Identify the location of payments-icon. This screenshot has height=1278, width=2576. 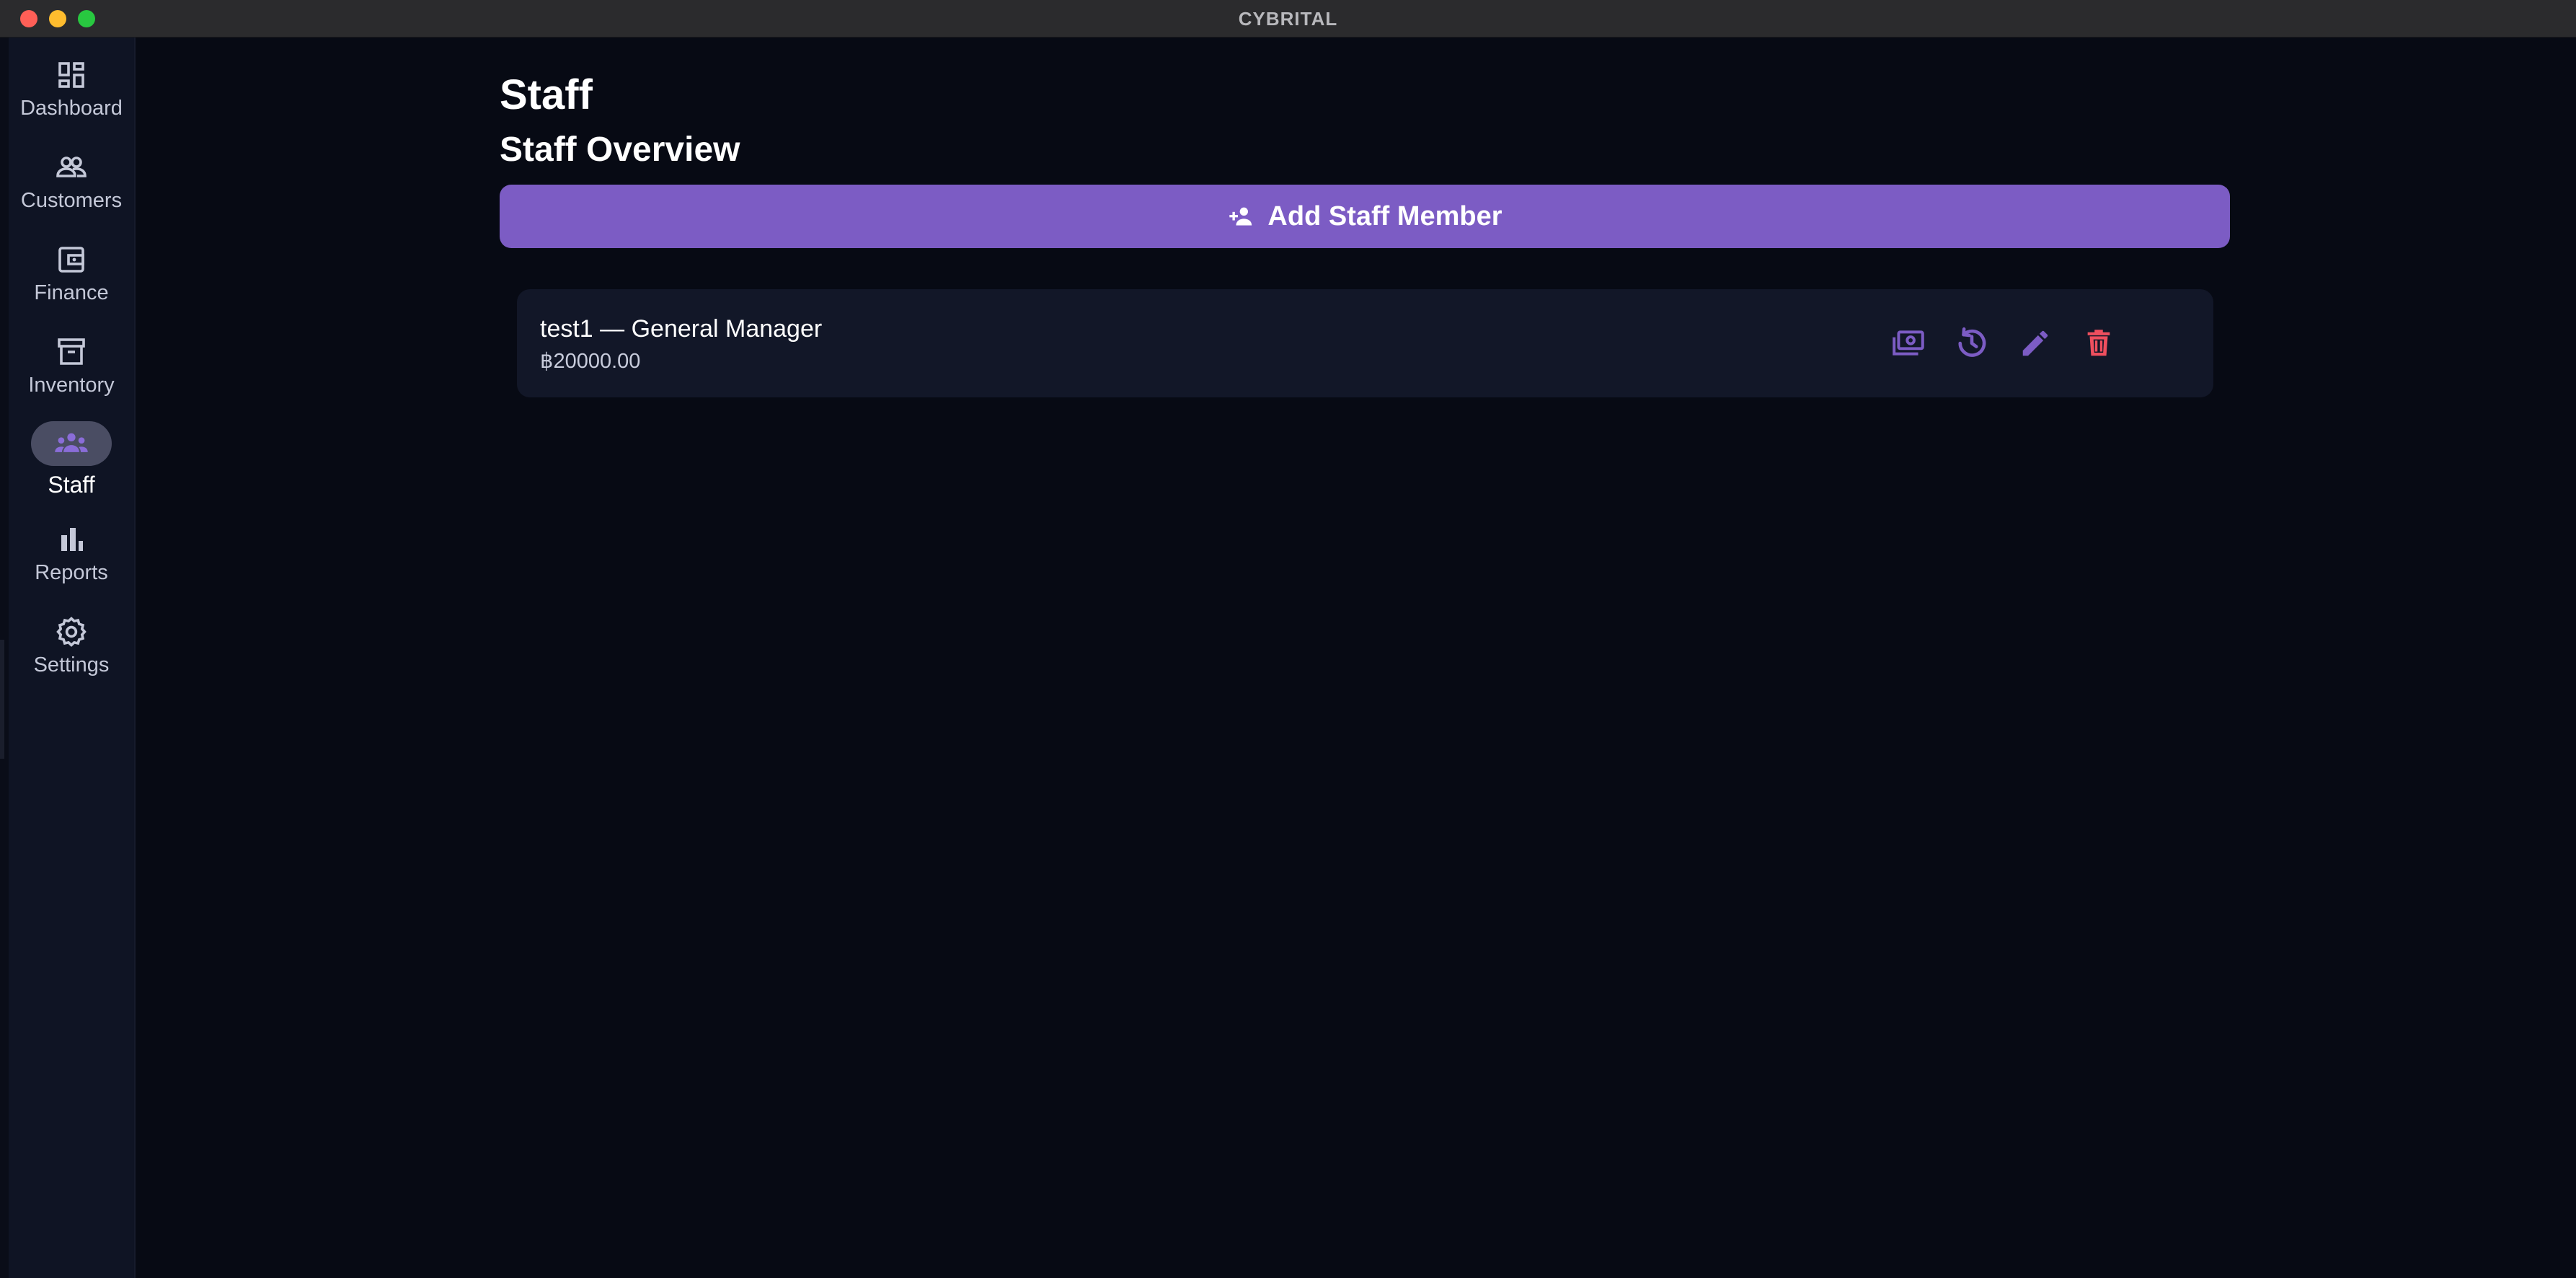
(1908, 343).